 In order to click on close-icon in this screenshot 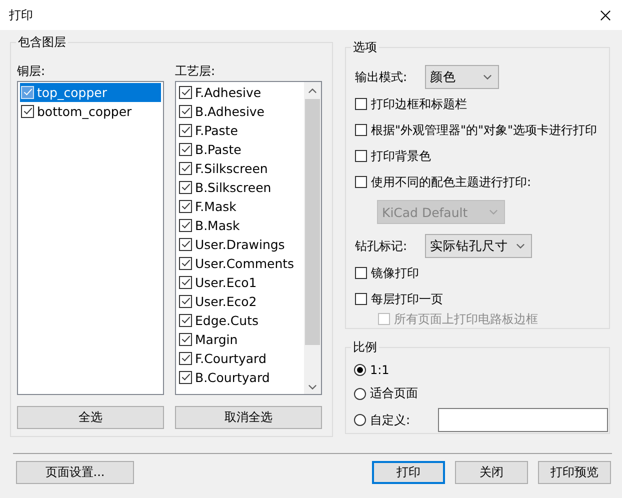, I will do `click(605, 15)`.